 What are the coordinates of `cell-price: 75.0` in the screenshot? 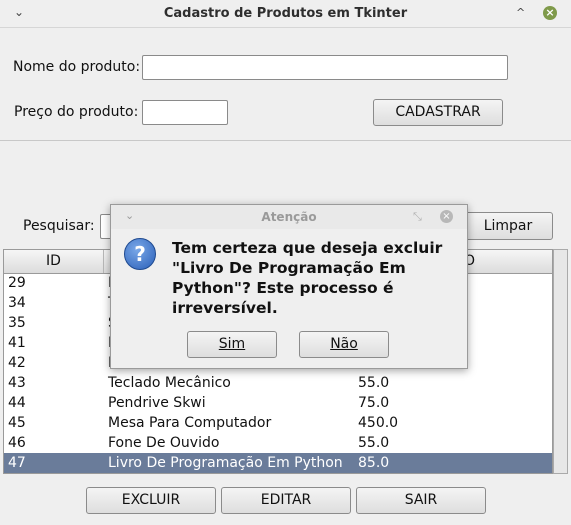 It's located at (374, 403).